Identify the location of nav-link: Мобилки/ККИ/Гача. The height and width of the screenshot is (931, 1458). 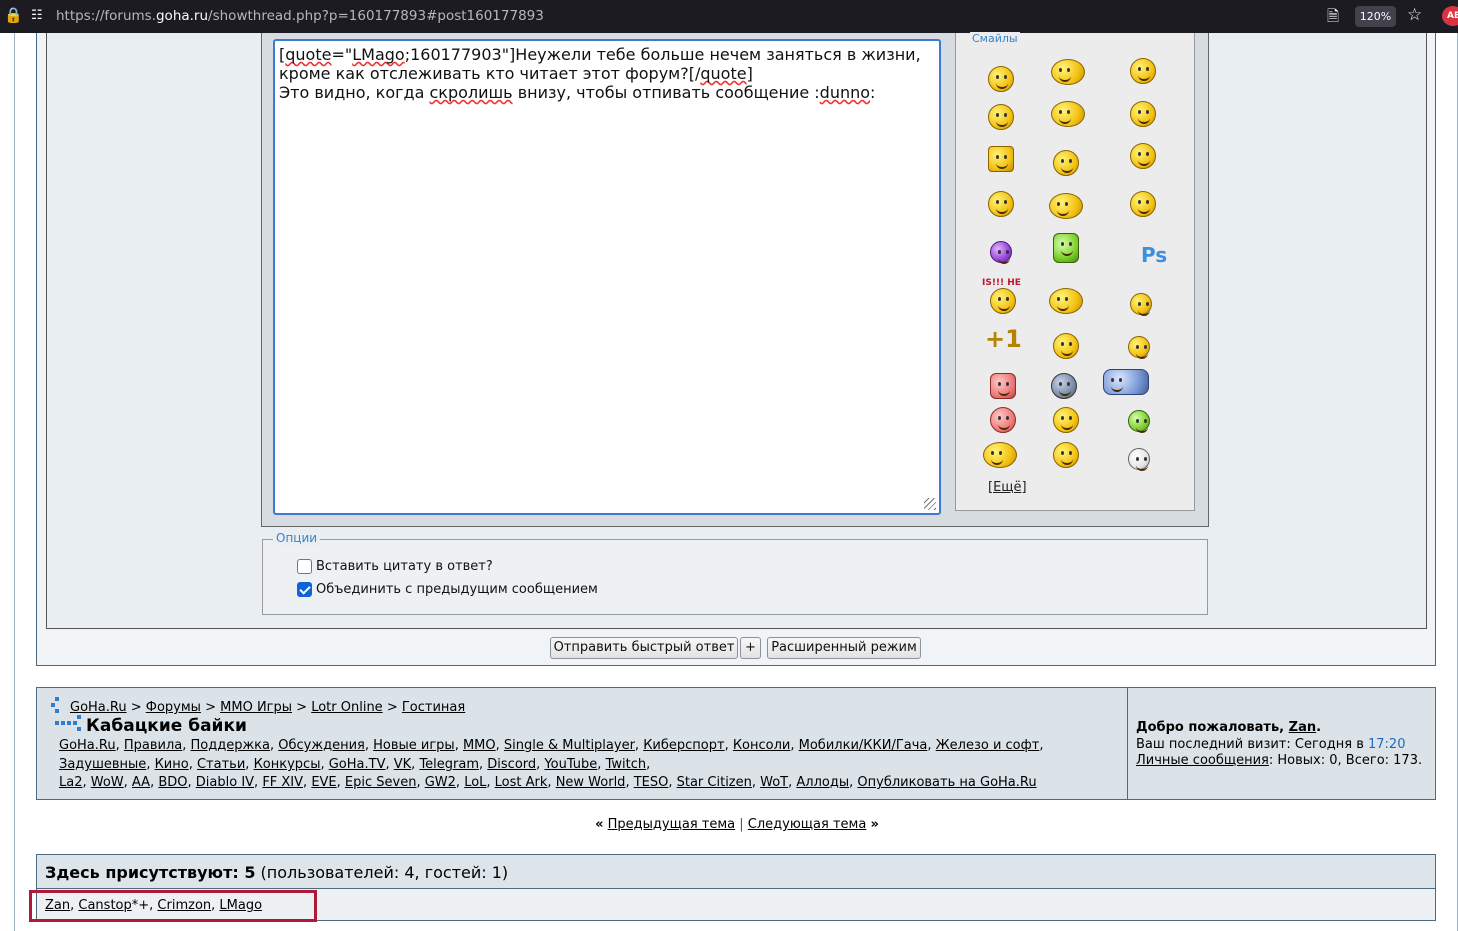
(863, 745).